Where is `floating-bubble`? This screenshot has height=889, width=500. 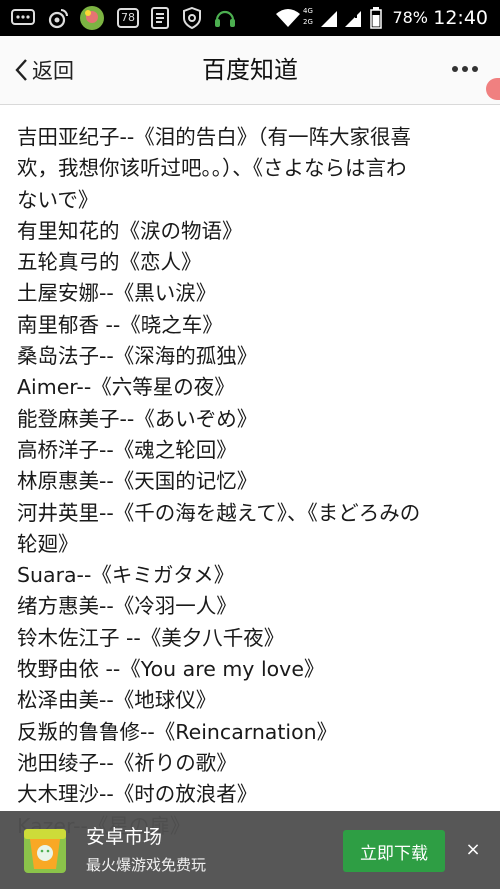
floating-bubble is located at coordinates (493, 89).